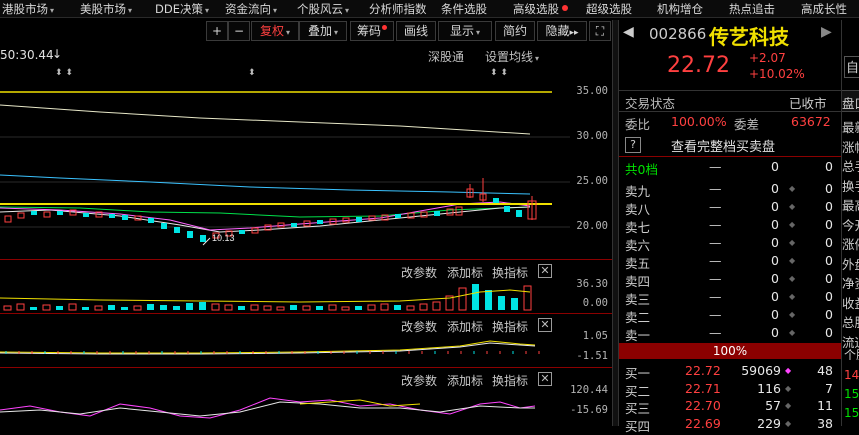 This screenshot has height=435, width=859. What do you see at coordinates (730, 208) in the screenshot?
I see `sell-level-row: 卖八 — 0 ◆ 0` at bounding box center [730, 208].